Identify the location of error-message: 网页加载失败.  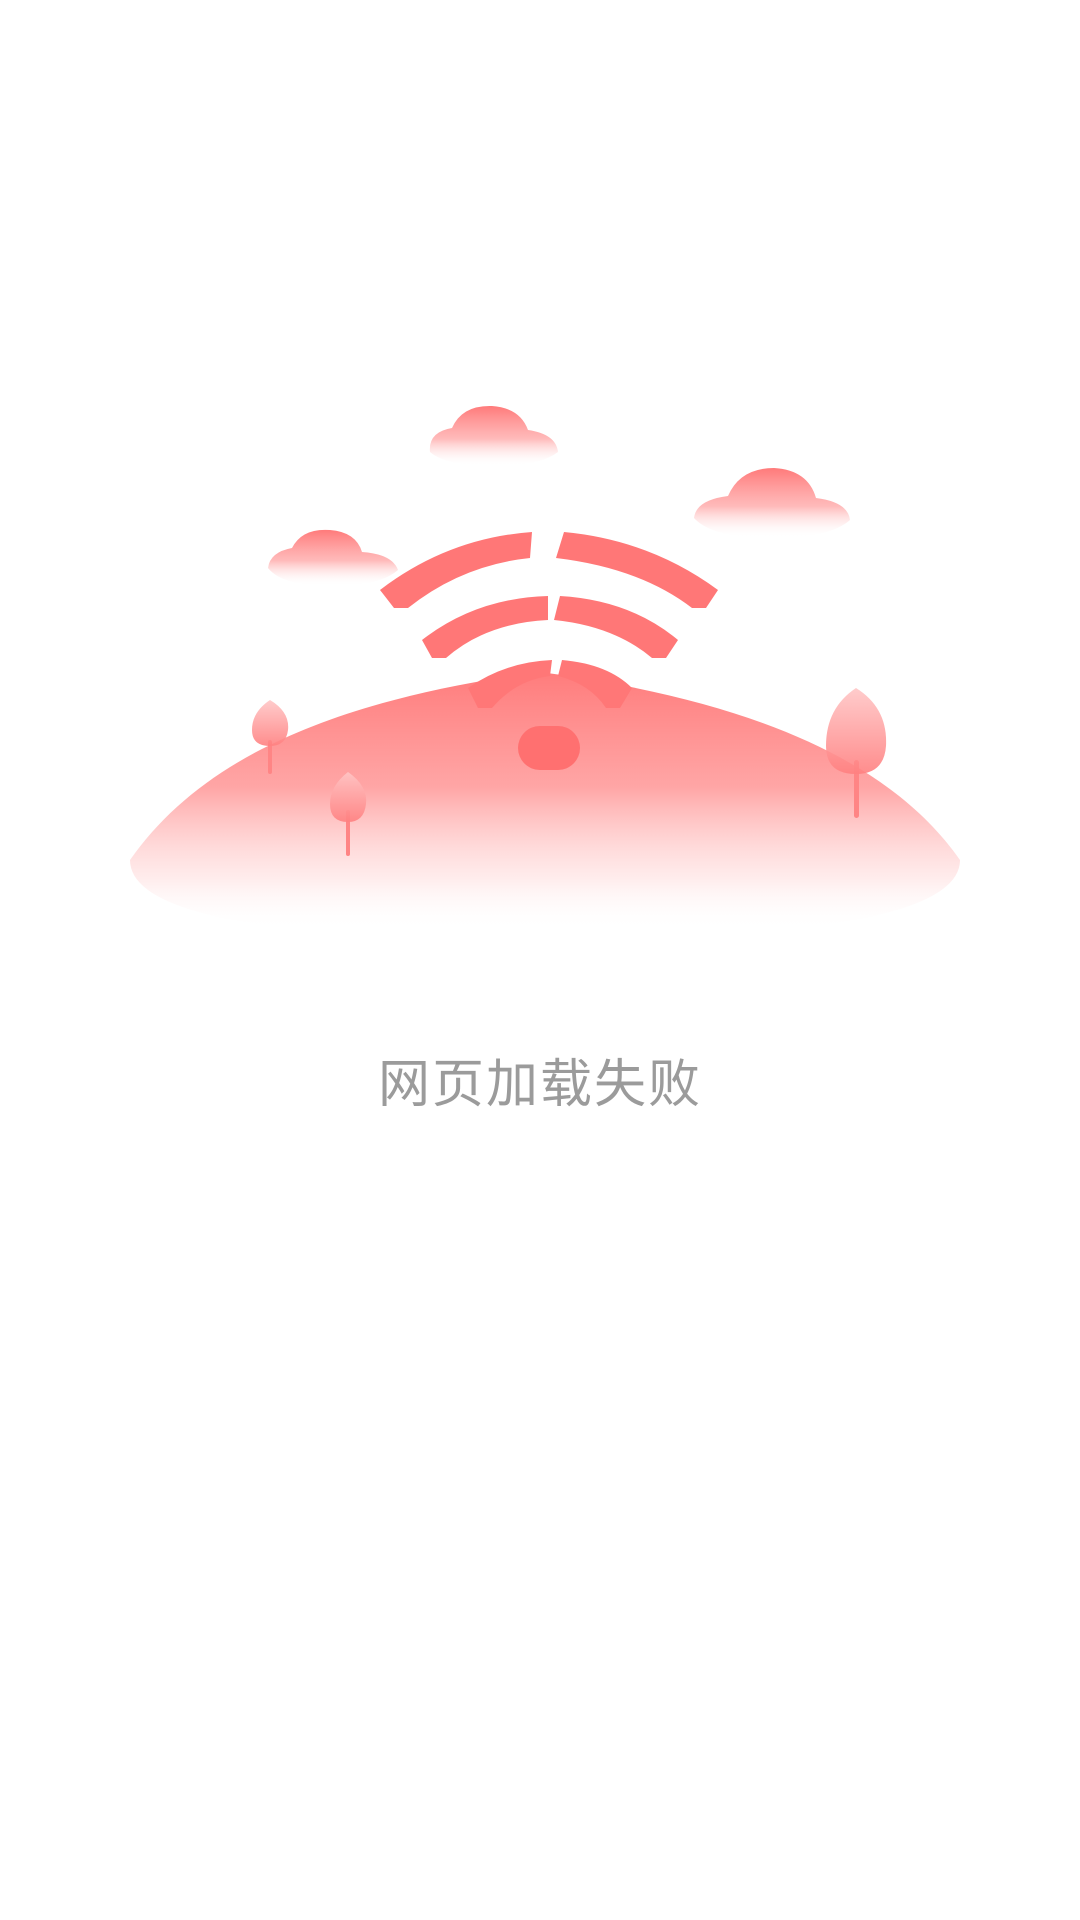
(539, 1085).